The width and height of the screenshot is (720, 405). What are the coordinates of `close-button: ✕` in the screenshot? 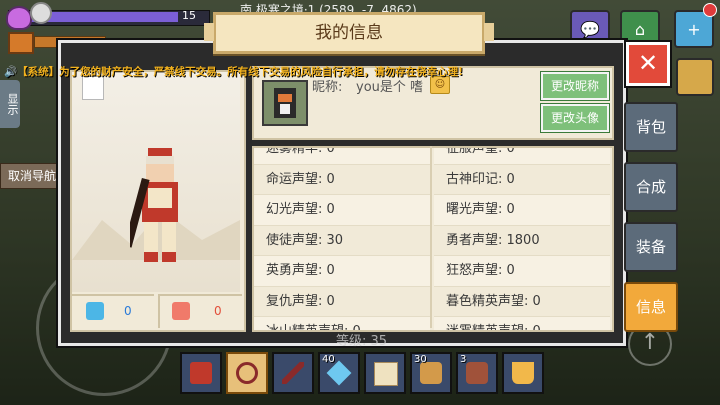 It's located at (648, 64).